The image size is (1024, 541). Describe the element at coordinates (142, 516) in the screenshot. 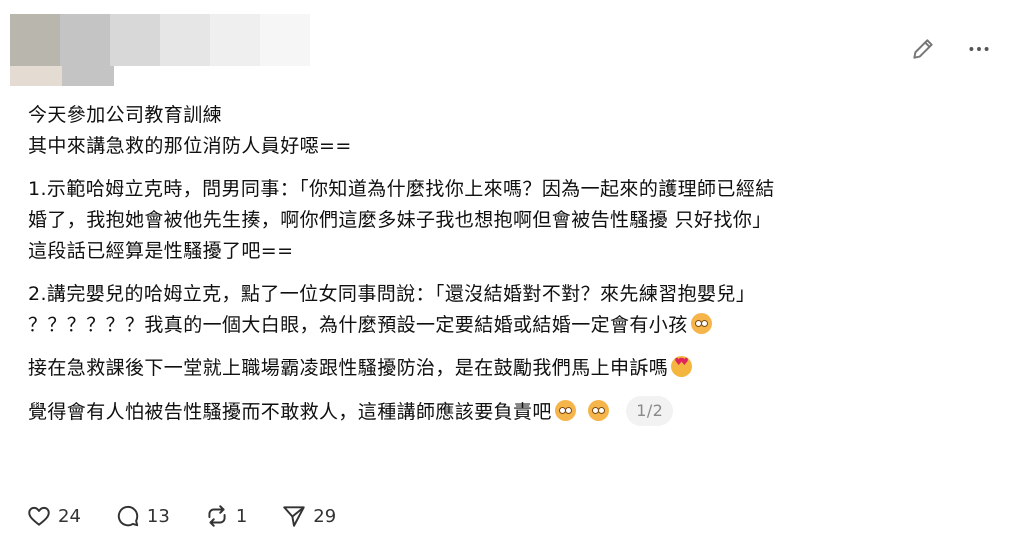

I see `comment-button: 13` at that location.